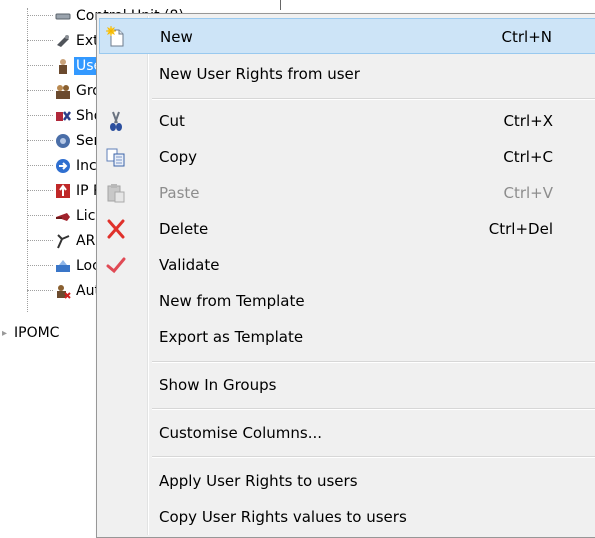 The height and width of the screenshot is (538, 595). What do you see at coordinates (178, 157) in the screenshot?
I see `menu-item-label: Copy` at bounding box center [178, 157].